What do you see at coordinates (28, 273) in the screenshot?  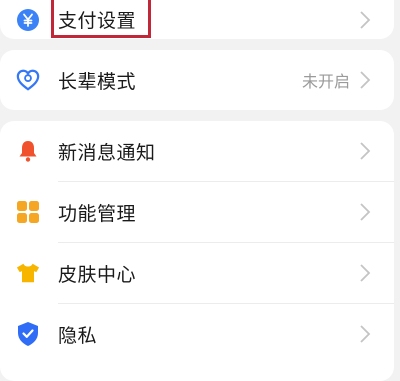 I see `tshirt-icon` at bounding box center [28, 273].